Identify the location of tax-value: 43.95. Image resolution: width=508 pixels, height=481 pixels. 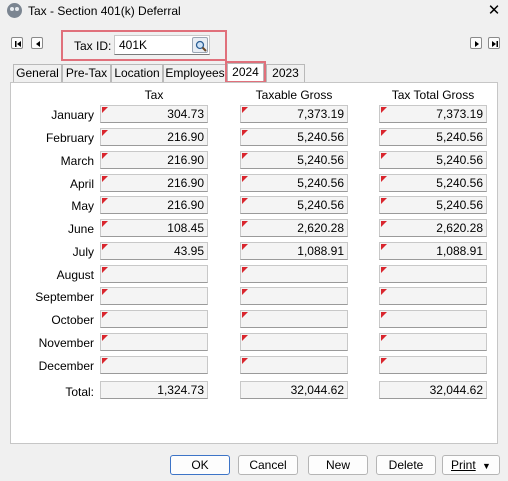
(188, 251).